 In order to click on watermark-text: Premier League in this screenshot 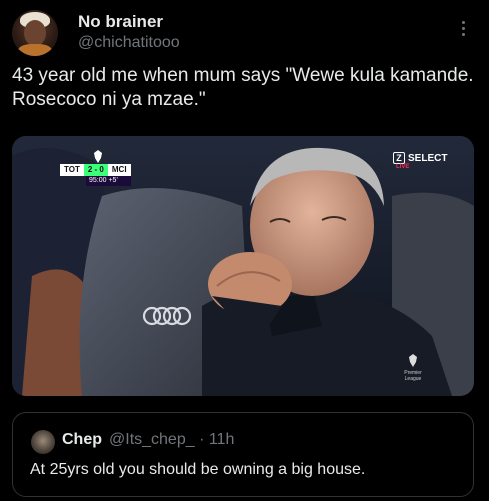, I will do `click(413, 376)`.